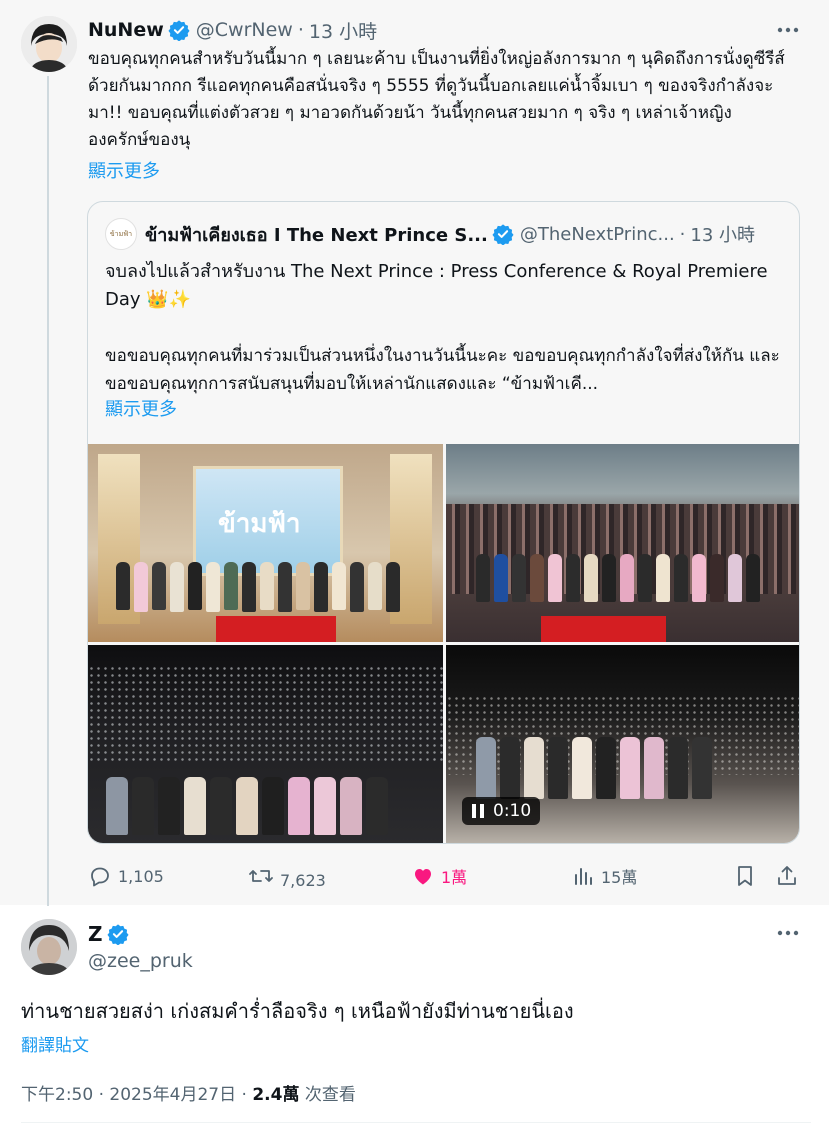  Describe the element at coordinates (141, 876) in the screenshot. I see `reply-count: 1,105` at that location.